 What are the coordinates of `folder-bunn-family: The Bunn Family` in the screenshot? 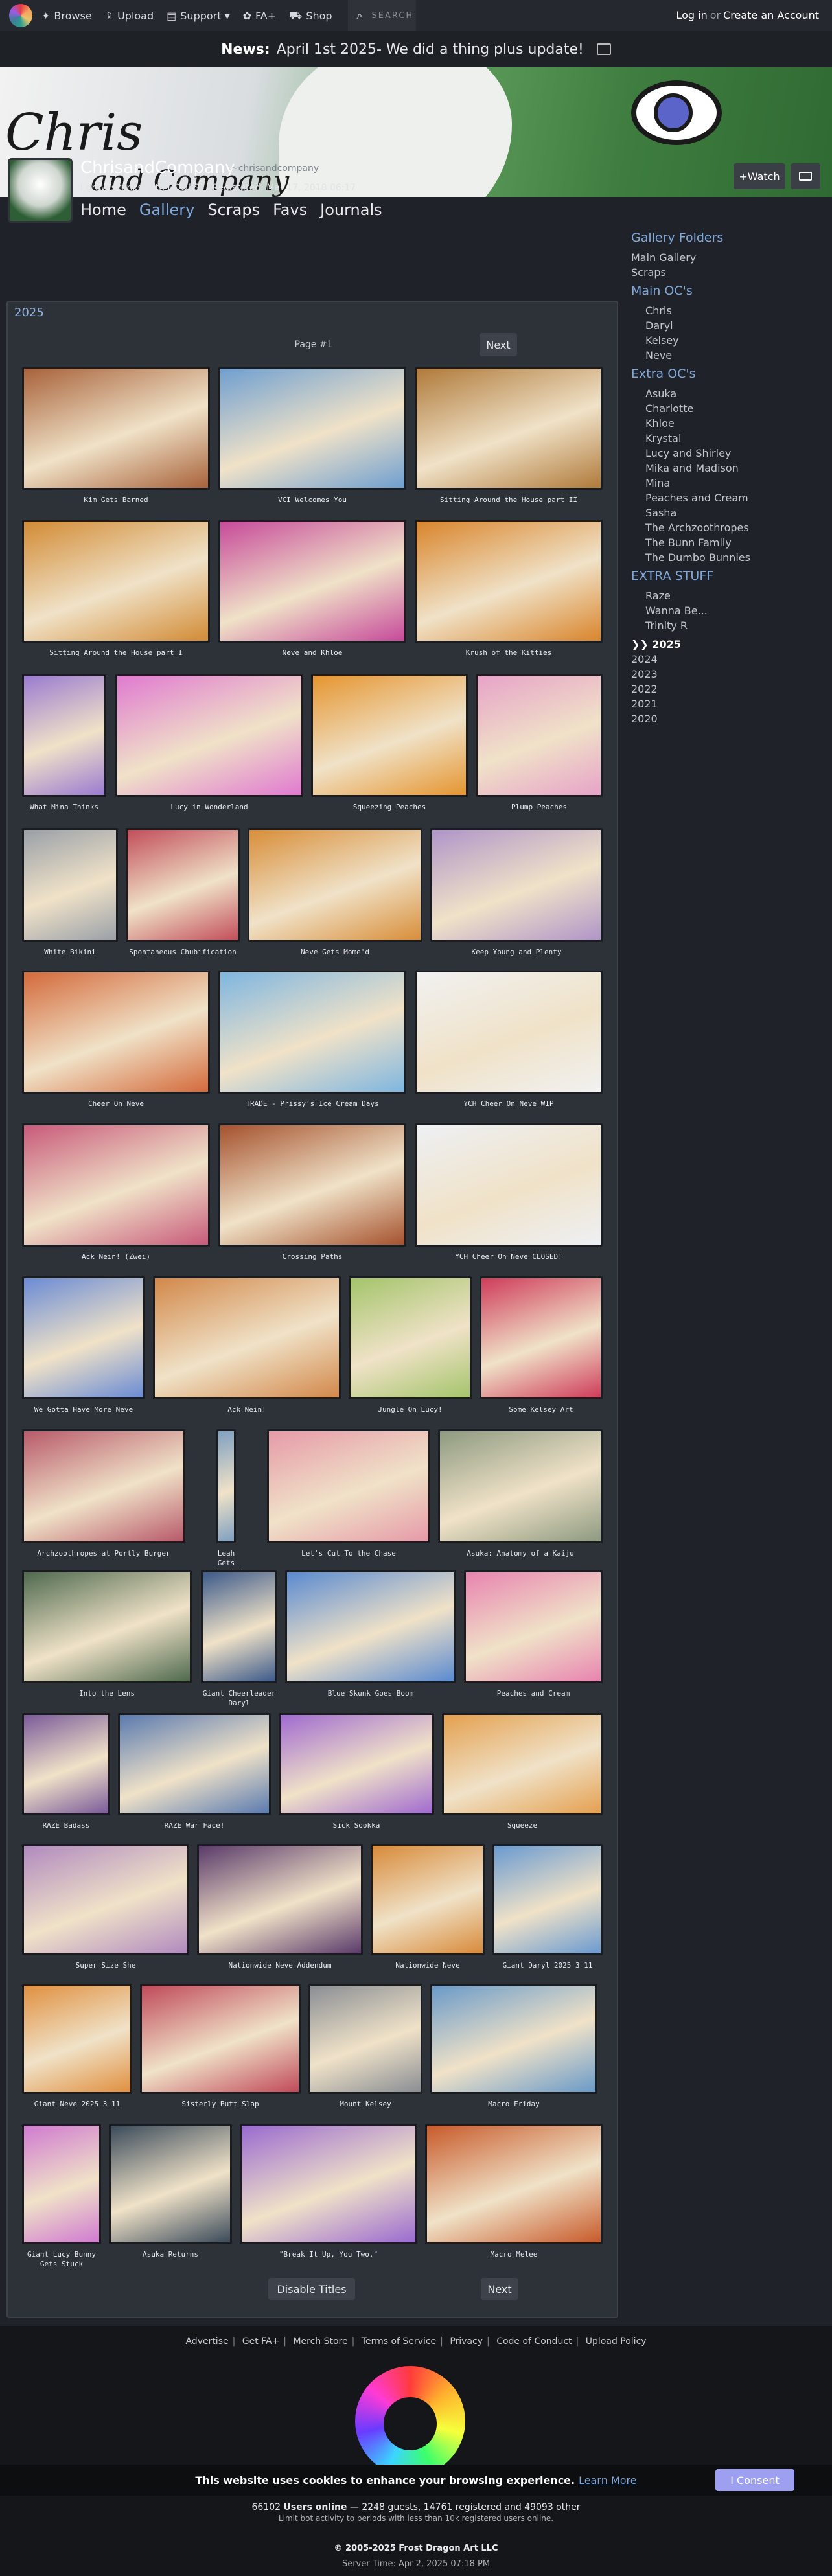 It's located at (725, 542).